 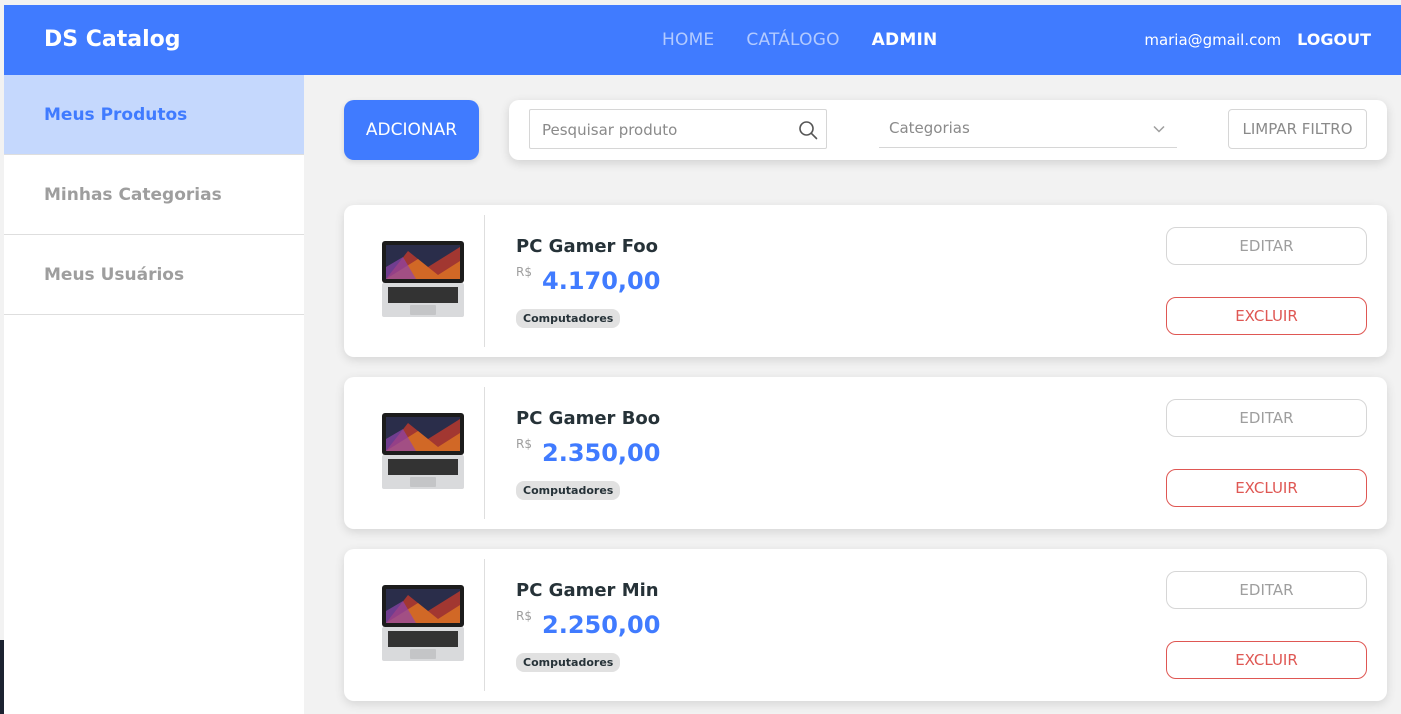 I want to click on filter-bar: Categorias LIMPAR FILTRO, so click(x=948, y=130).